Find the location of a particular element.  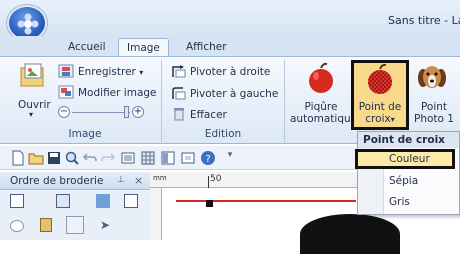

tab-accueil: Accueil is located at coordinates (87, 47).